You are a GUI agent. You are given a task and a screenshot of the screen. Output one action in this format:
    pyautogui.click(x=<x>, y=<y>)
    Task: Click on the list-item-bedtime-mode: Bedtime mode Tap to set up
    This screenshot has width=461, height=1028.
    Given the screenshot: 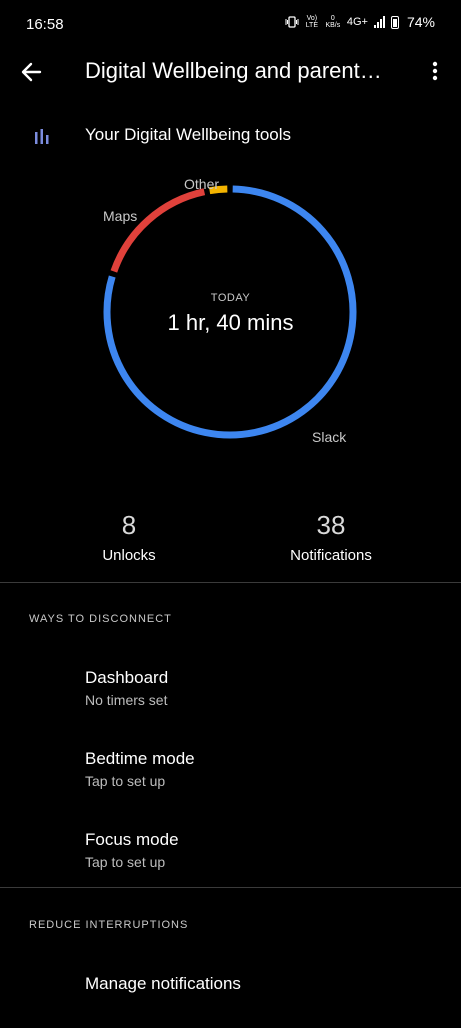 What is the action you would take?
    pyautogui.click(x=230, y=771)
    